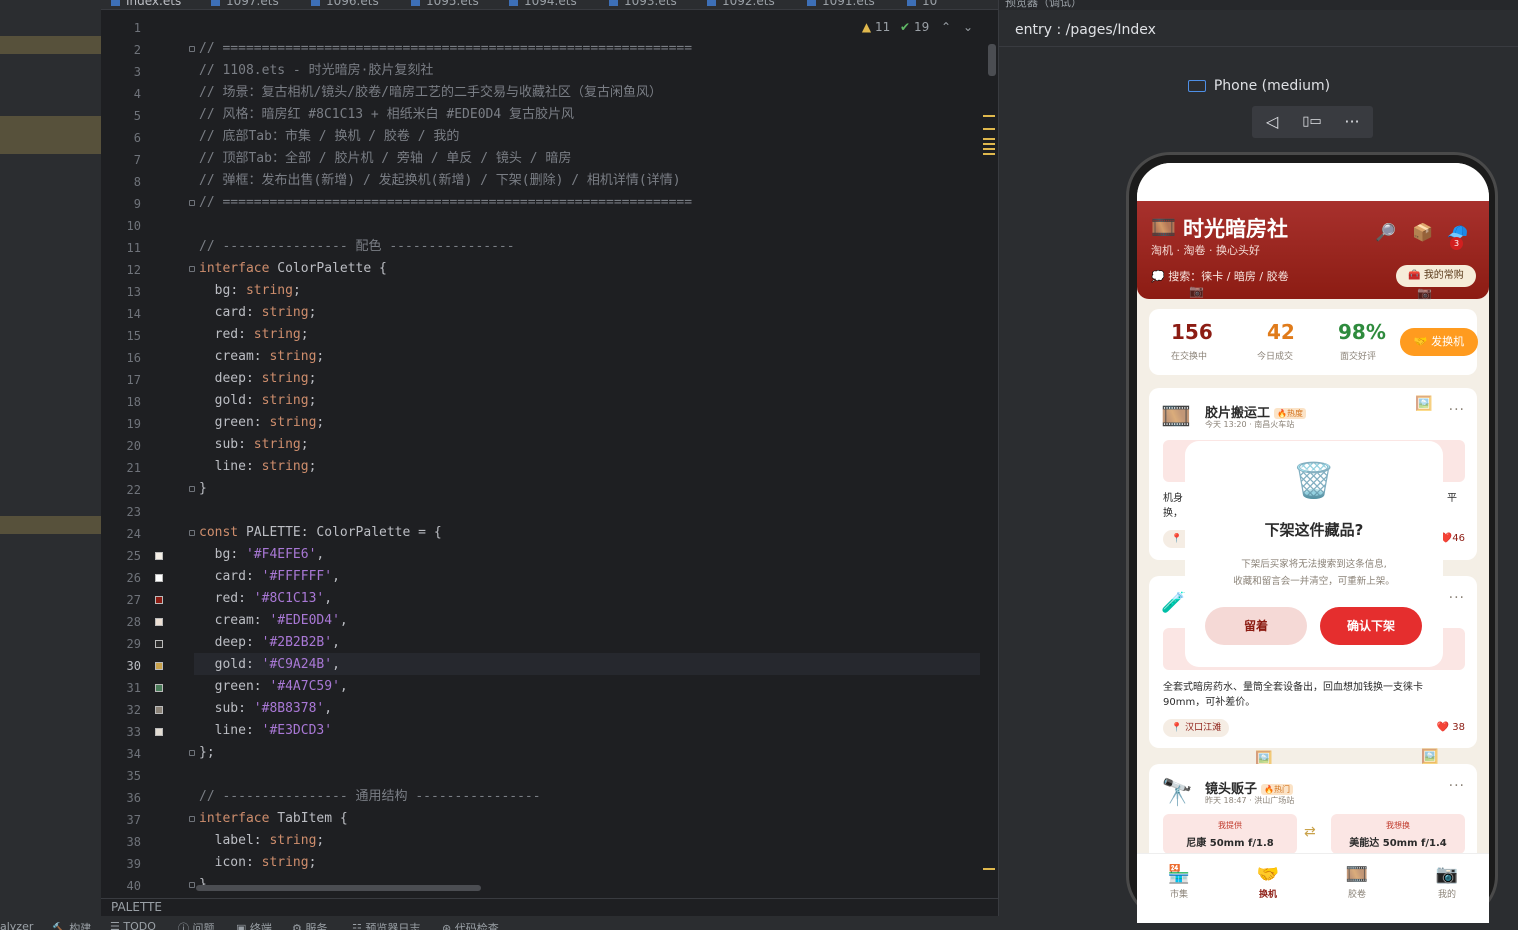 This screenshot has width=1518, height=930. I want to click on line-number: 40, so click(133, 886).